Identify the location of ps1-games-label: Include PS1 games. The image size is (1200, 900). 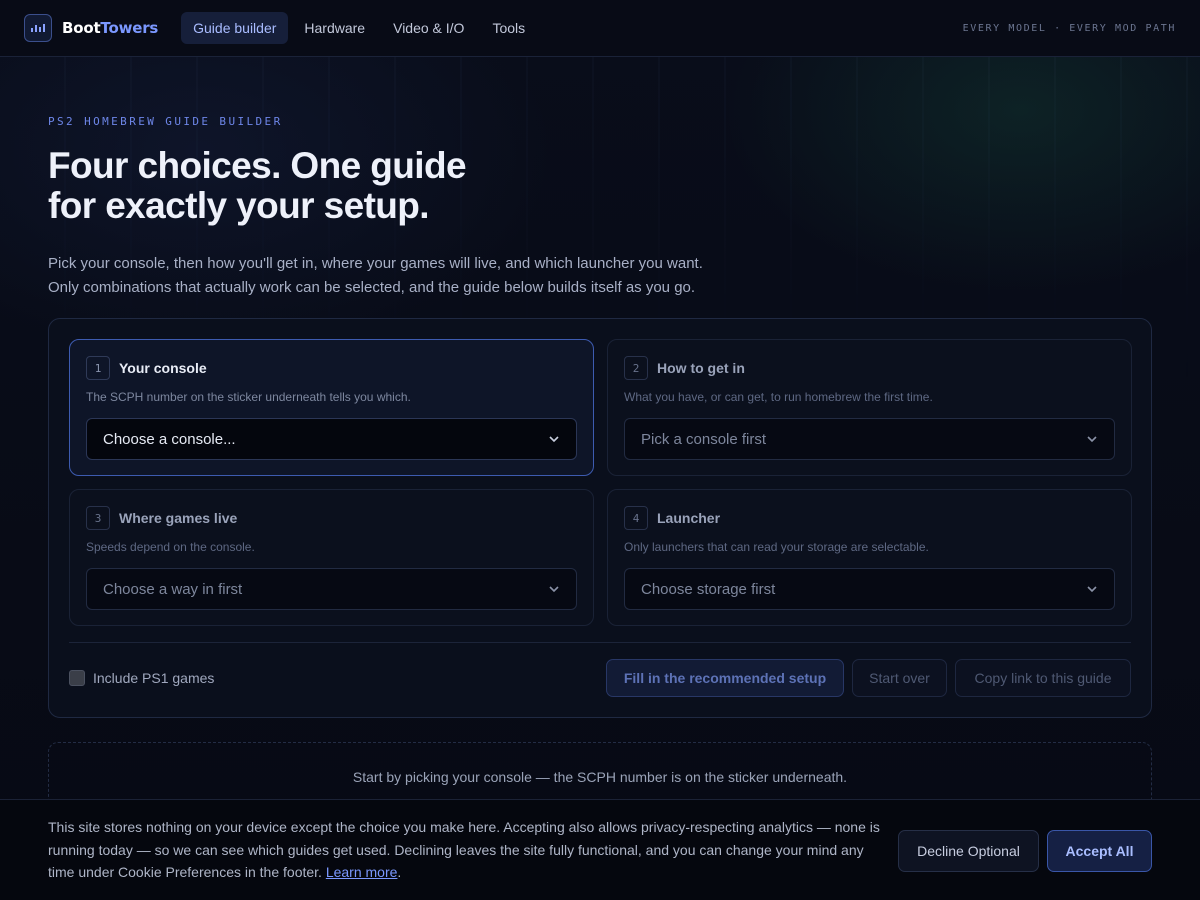
(153, 678).